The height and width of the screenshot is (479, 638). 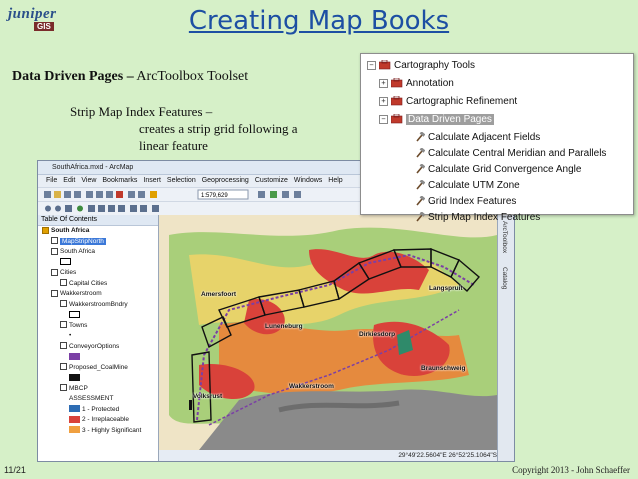 I want to click on slide-title: Creating Map Books, so click(x=319, y=21).